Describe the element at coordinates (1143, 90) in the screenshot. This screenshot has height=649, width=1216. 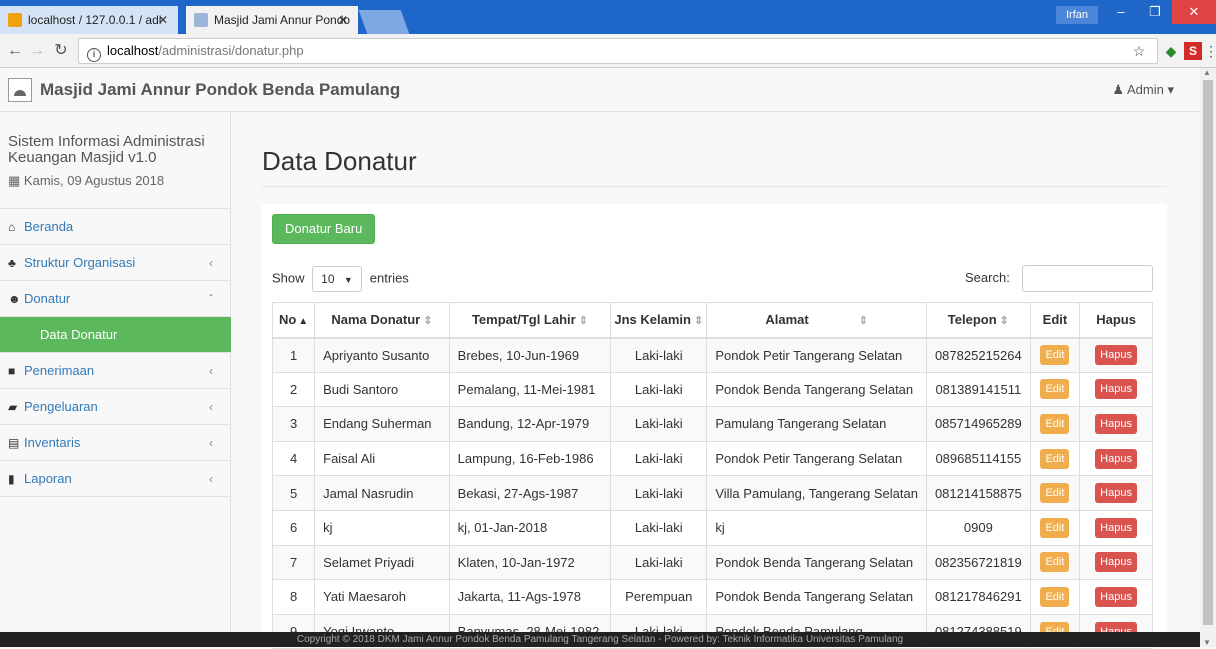
I see `admin-dropdown: ♟ Admin ▾` at that location.